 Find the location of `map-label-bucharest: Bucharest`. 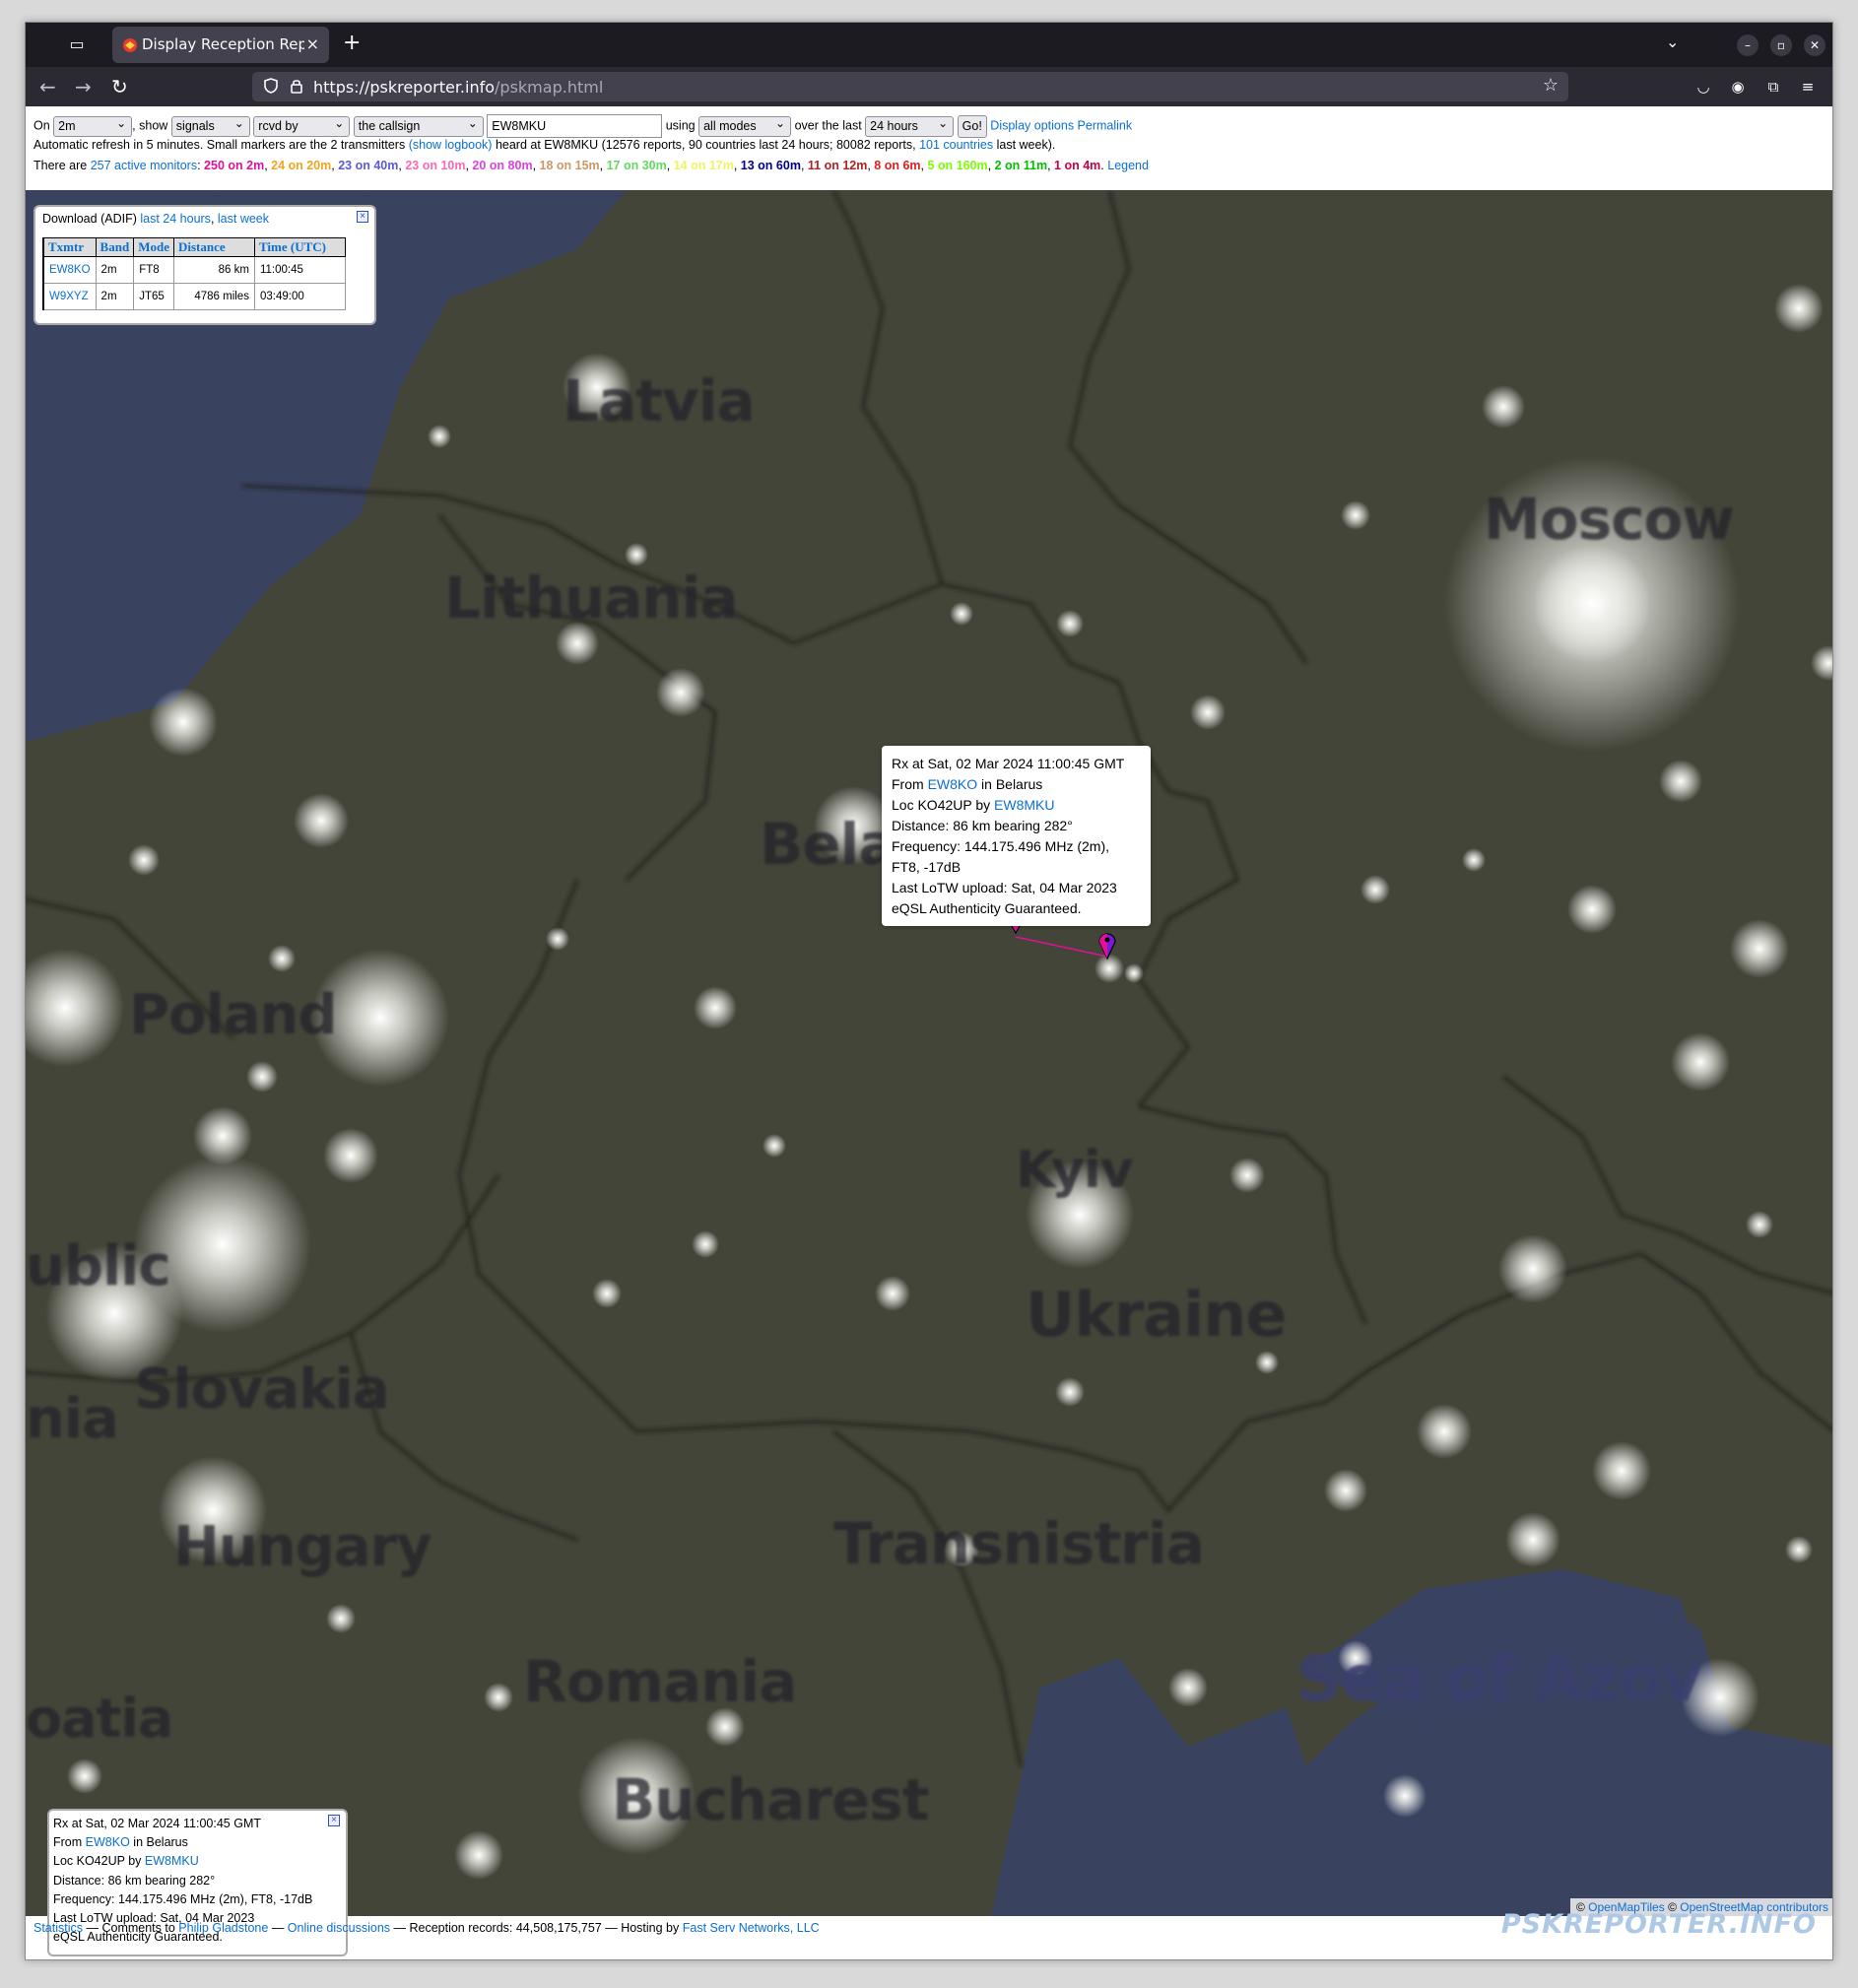

map-label-bucharest: Bucharest is located at coordinates (770, 1800).